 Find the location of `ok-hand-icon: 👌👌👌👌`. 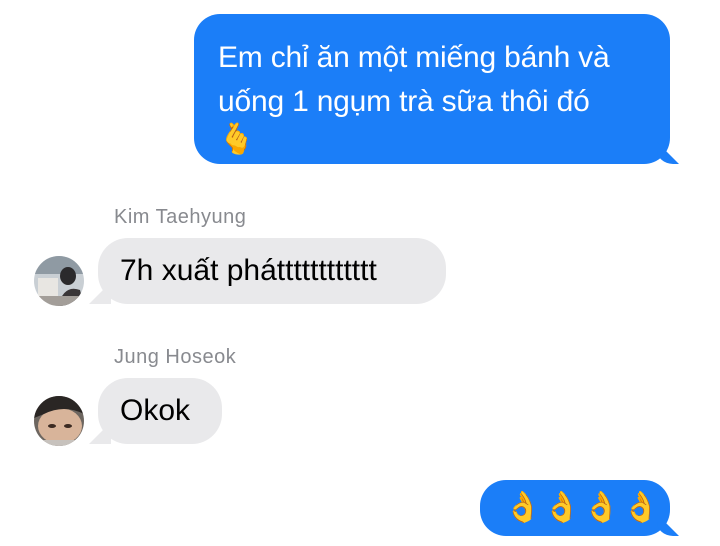

ok-hand-icon: 👌👌👌👌 is located at coordinates (583, 507).